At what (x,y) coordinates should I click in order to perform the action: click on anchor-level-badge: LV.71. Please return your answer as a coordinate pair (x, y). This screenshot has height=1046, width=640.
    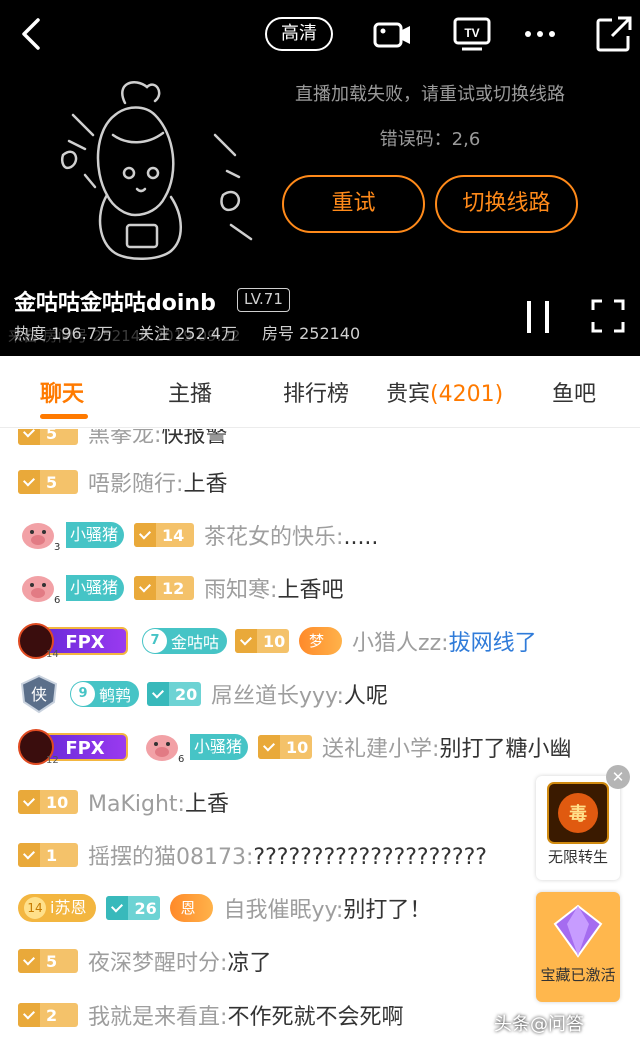
    Looking at the image, I should click on (263, 300).